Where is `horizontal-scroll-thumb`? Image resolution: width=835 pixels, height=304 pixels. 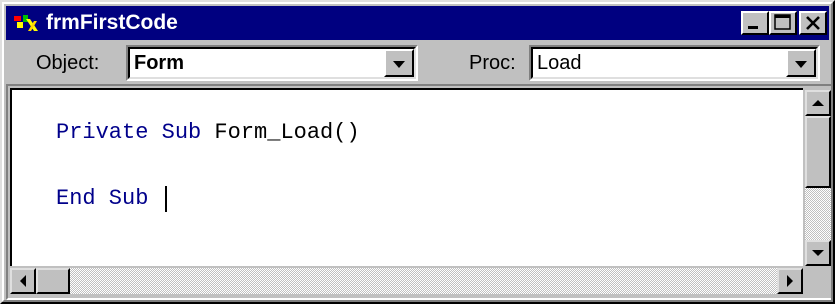 horizontal-scroll-thumb is located at coordinates (53, 281).